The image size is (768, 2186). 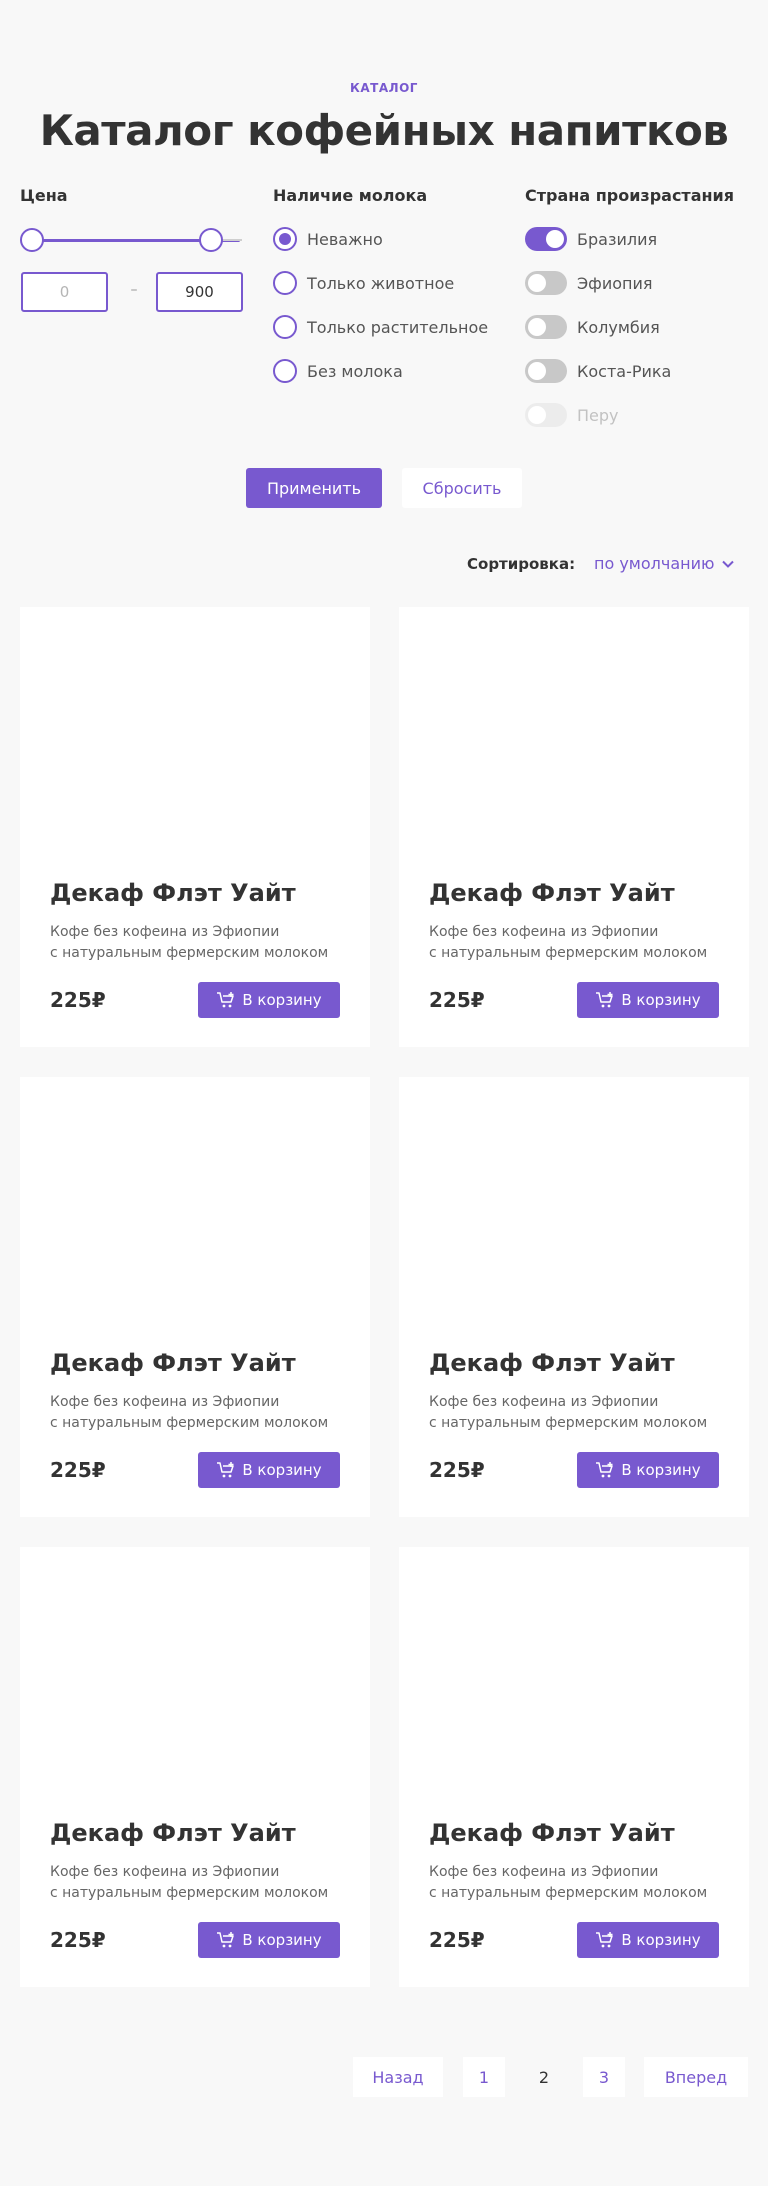 What do you see at coordinates (232, 240) in the screenshot?
I see `price-slider-rest` at bounding box center [232, 240].